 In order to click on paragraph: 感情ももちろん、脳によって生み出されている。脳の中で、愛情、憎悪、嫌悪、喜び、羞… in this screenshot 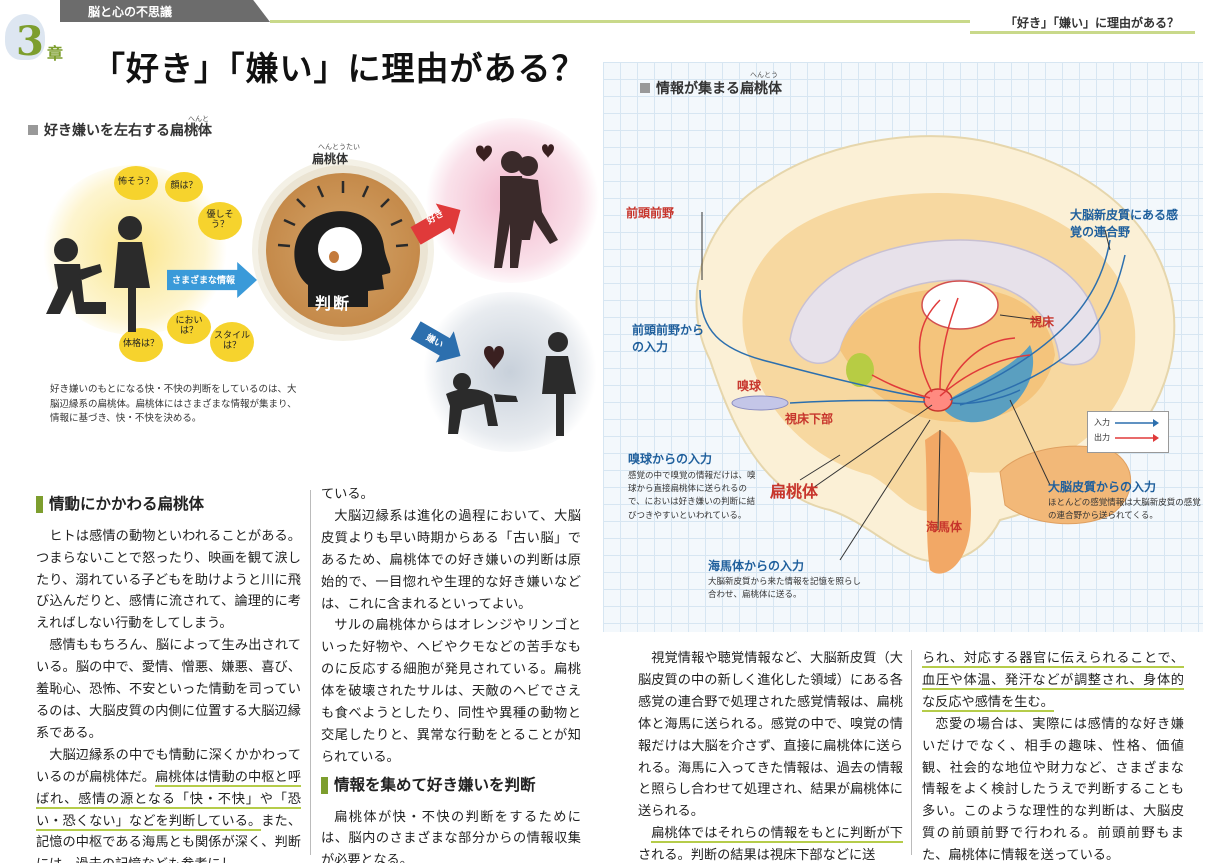, I will do `click(168, 689)`.